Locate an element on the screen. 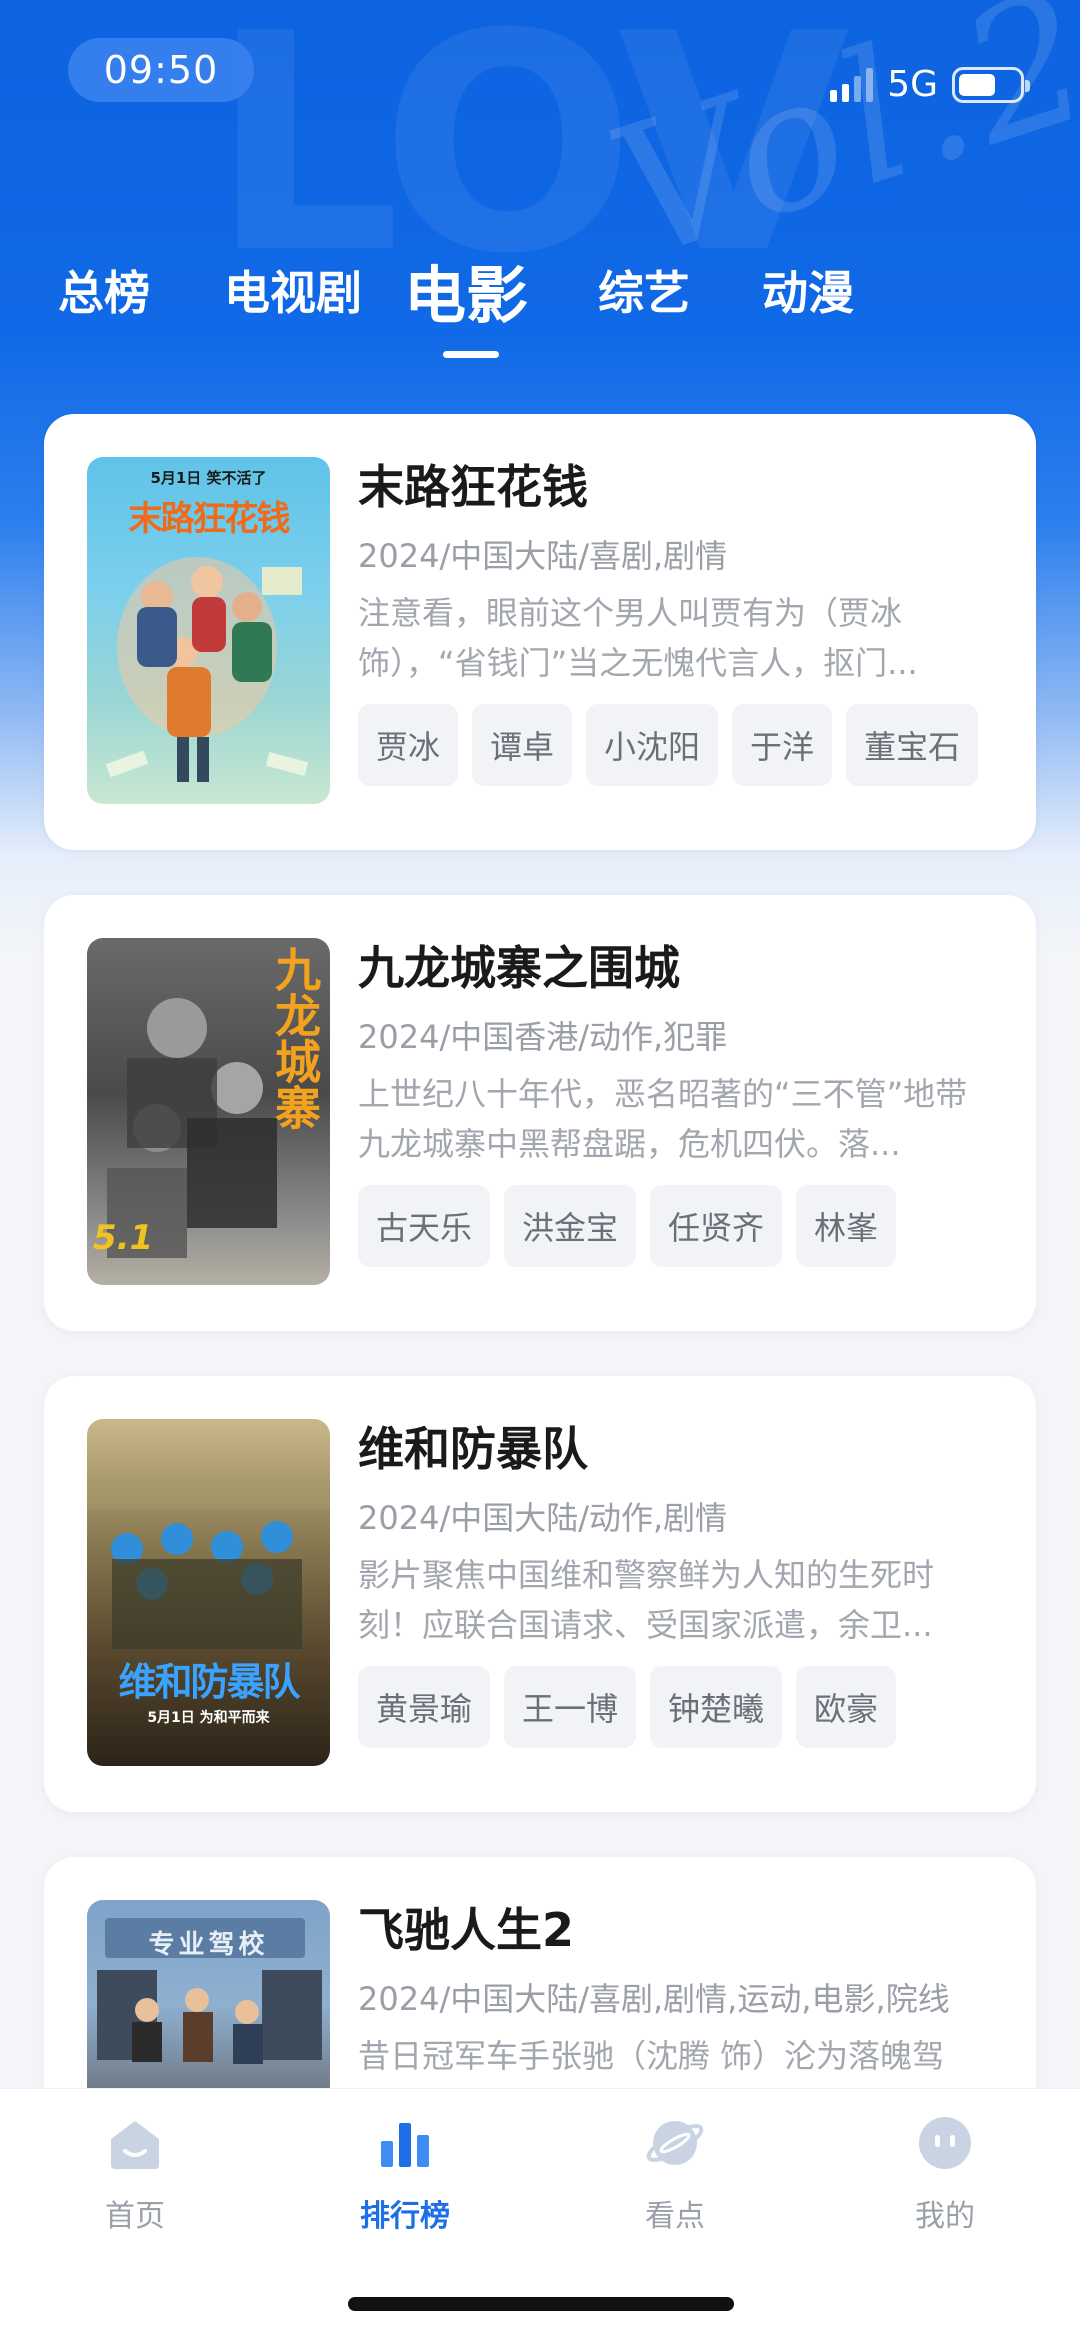 The image size is (1080, 2339). nav-rankings-label: 排行榜 is located at coordinates (405, 2216).